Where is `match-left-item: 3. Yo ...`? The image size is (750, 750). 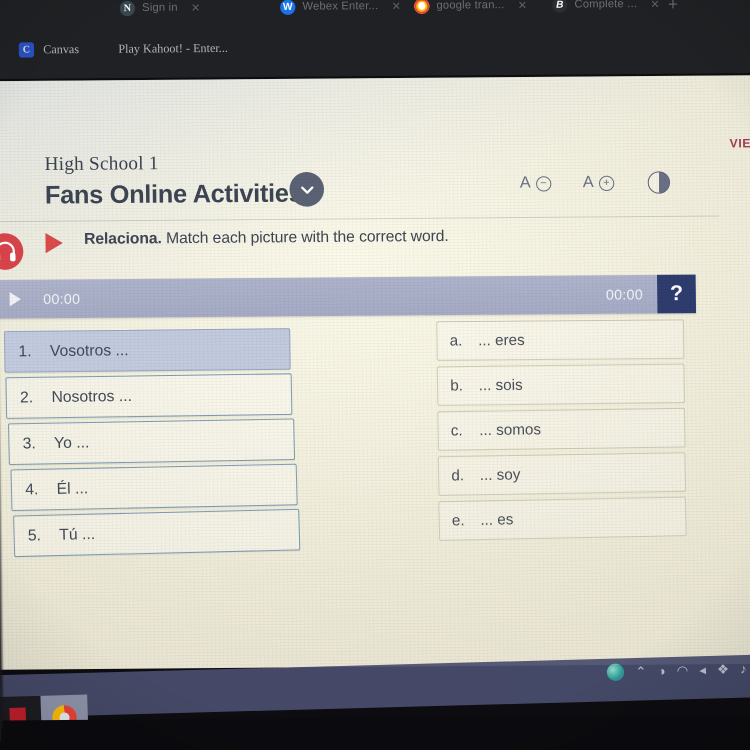 match-left-item: 3. Yo ... is located at coordinates (151, 442).